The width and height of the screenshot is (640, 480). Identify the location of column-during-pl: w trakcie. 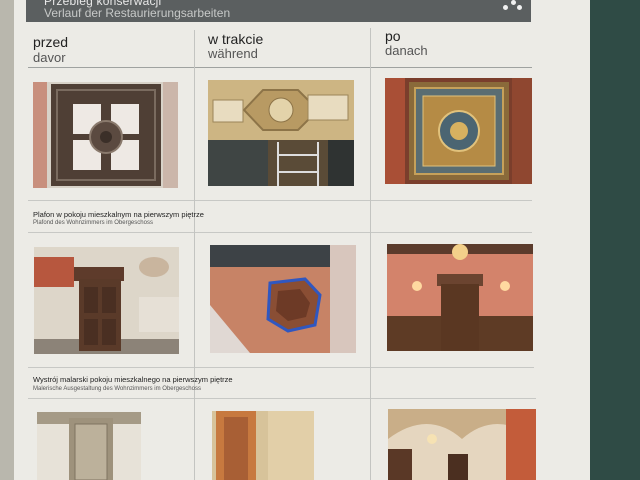
(236, 39).